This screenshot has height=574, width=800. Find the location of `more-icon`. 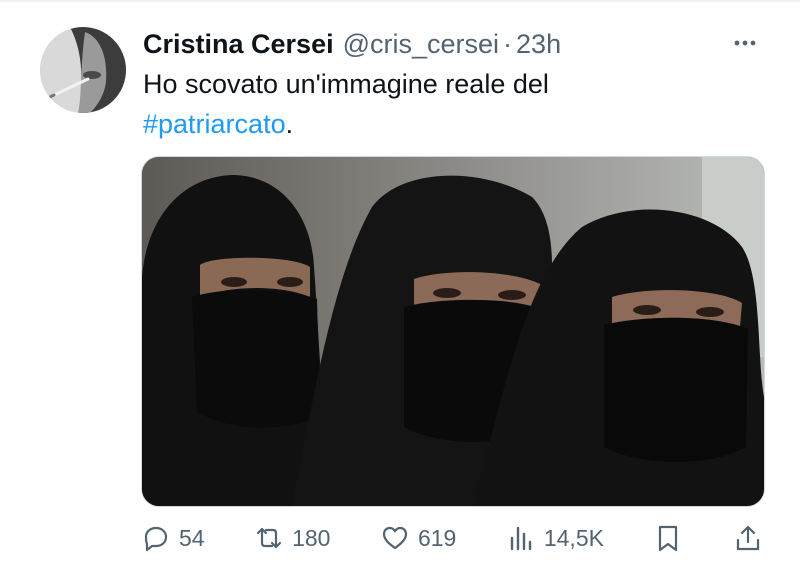

more-icon is located at coordinates (745, 43).